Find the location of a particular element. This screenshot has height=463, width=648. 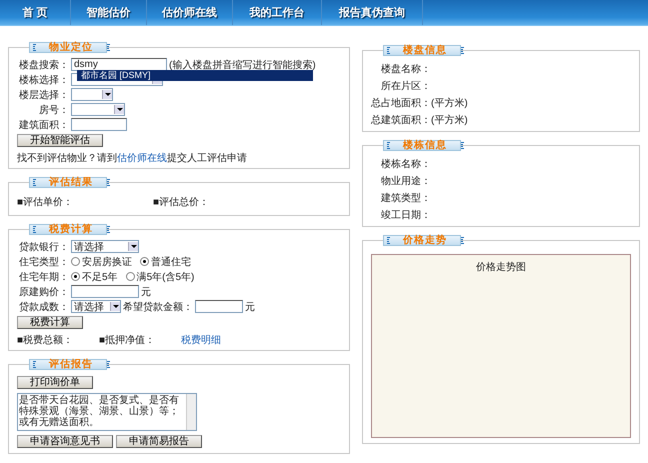

field-label: 建筑面积： is located at coordinates (43, 125).